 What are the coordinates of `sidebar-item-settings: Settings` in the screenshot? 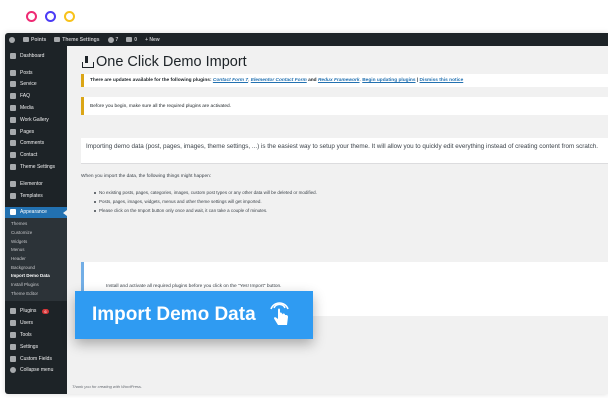 It's located at (36, 347).